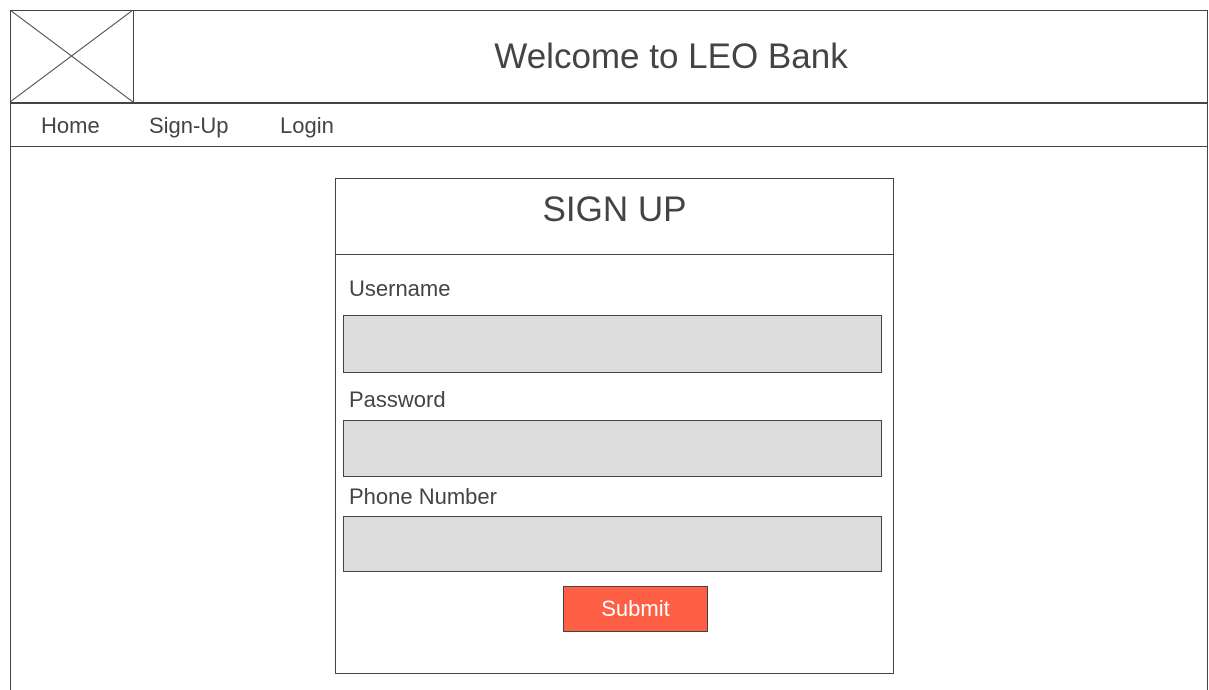 This screenshot has width=1209, height=690. What do you see at coordinates (612, 448) in the screenshot?
I see `password-input` at bounding box center [612, 448].